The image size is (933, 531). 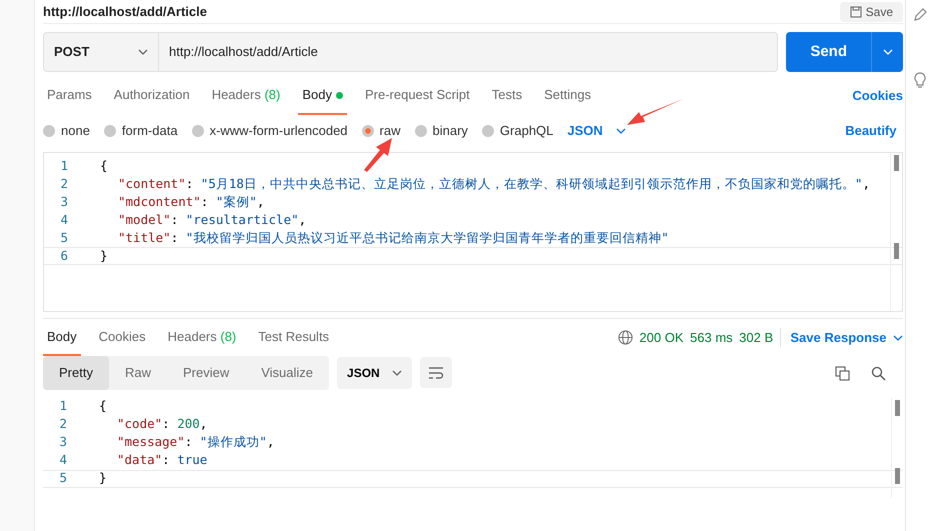 I want to click on tab: Params, so click(x=69, y=96).